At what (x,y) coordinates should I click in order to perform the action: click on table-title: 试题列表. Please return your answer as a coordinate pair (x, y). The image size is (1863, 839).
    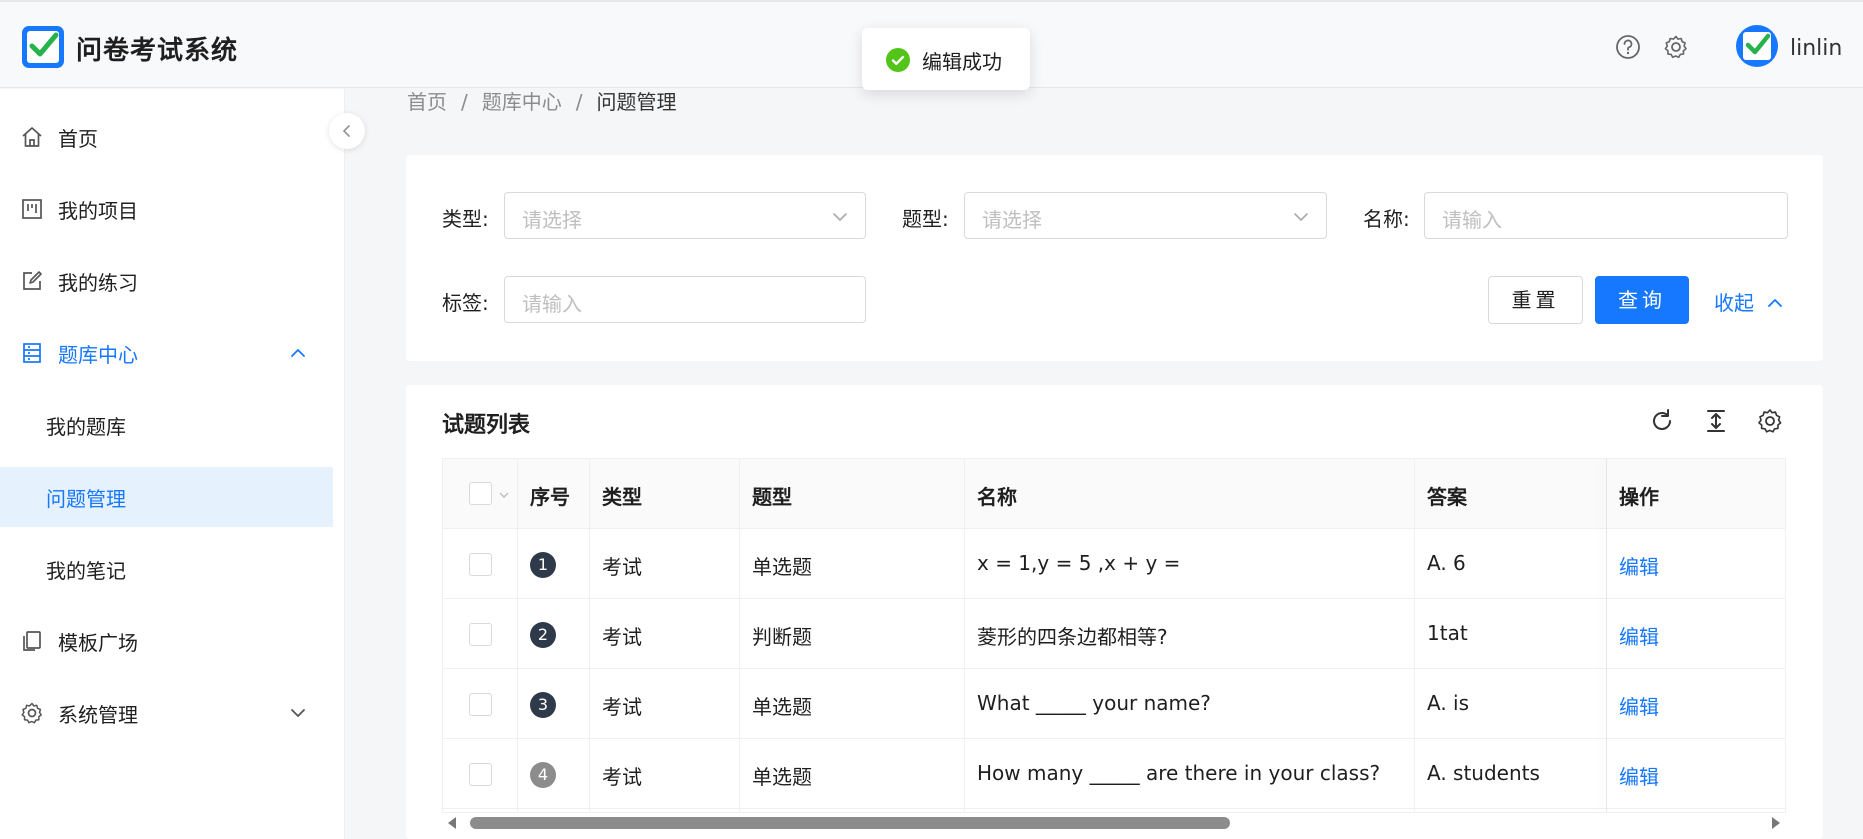
    Looking at the image, I should click on (486, 425).